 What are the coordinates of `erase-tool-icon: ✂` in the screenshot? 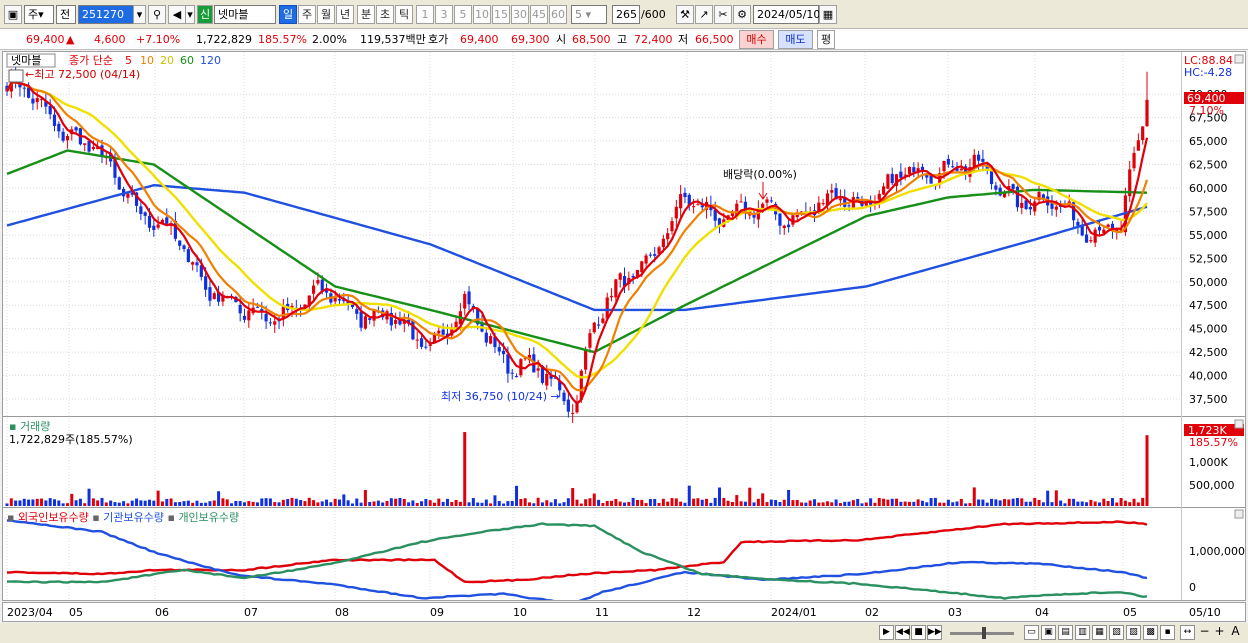 It's located at (723, 14).